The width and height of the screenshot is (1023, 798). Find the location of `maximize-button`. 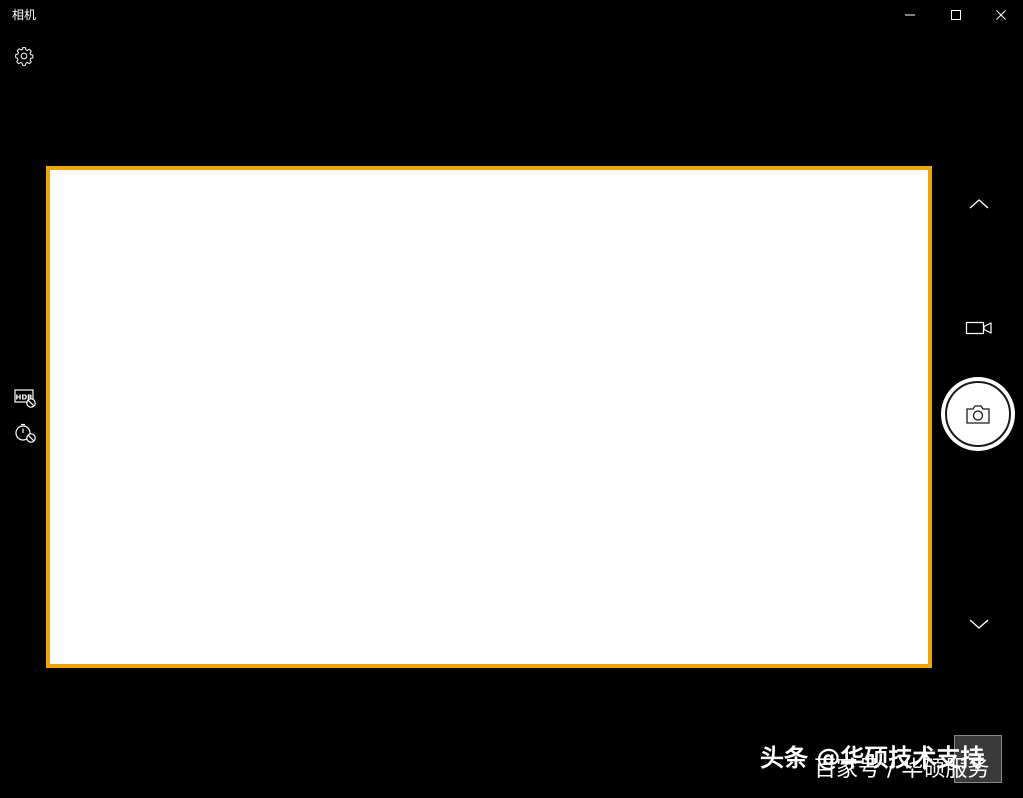

maximize-button is located at coordinates (956, 15).